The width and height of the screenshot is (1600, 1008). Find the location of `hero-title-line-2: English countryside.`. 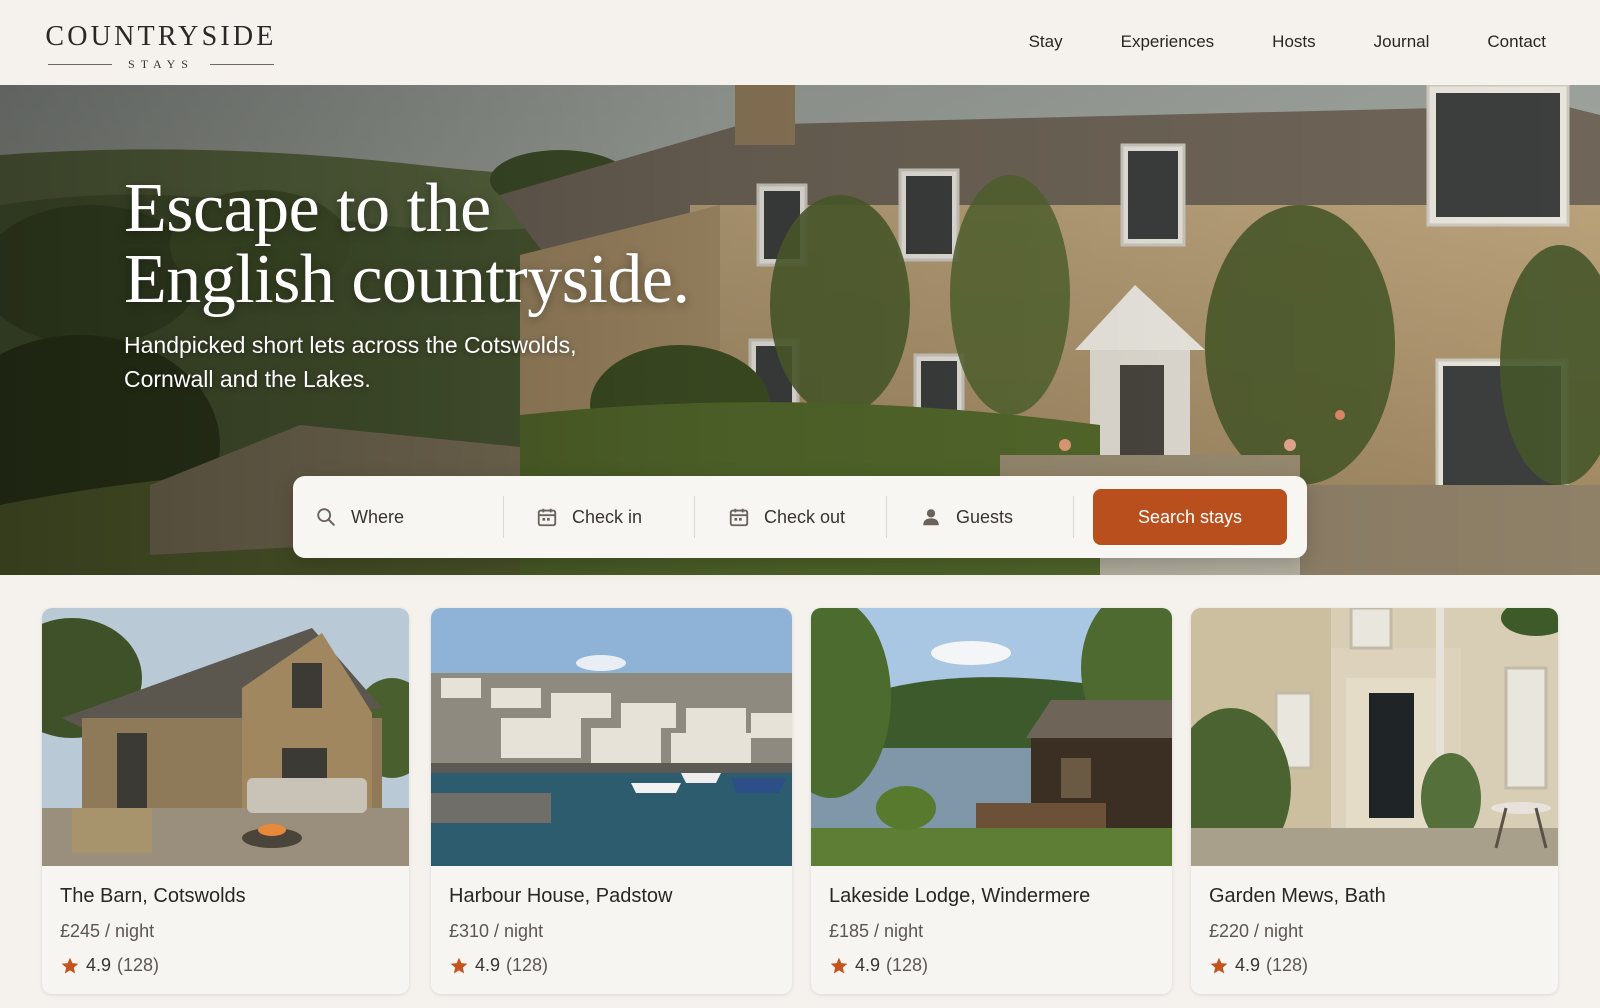

hero-title-line-2: English countryside. is located at coordinates (407, 279).